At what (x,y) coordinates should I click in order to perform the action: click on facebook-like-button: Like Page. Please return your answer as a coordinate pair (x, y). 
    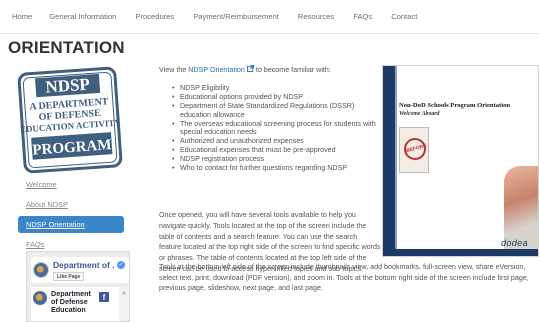
    Looking at the image, I should click on (69, 276).